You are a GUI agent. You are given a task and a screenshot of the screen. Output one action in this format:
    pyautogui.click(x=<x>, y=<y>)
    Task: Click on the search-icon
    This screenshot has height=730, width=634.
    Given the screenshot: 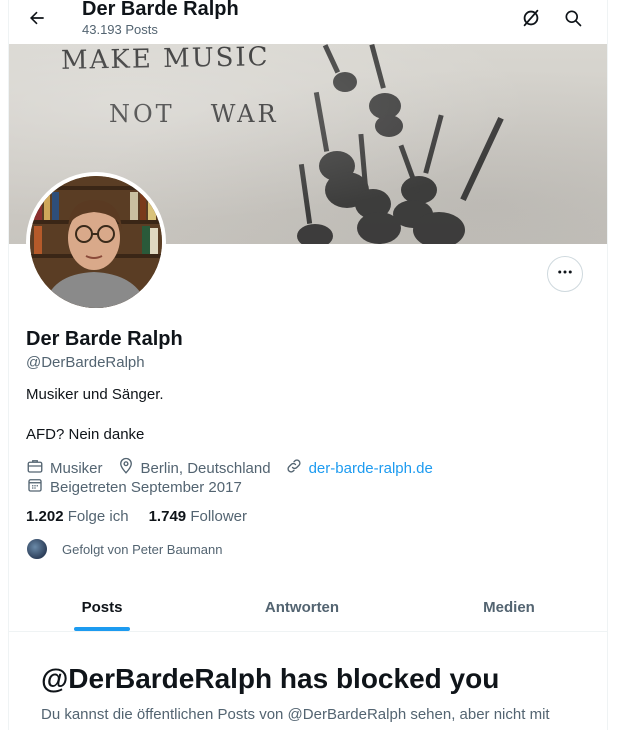 What is the action you would take?
    pyautogui.click(x=573, y=20)
    